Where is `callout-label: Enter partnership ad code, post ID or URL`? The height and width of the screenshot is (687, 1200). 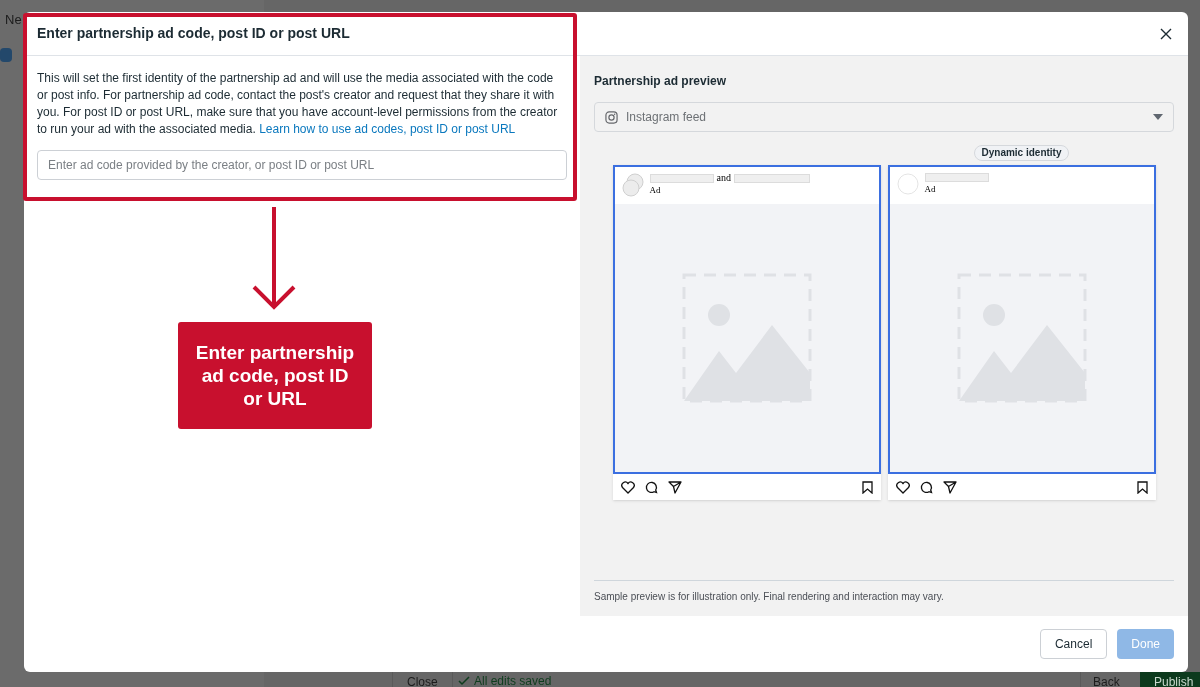
callout-label: Enter partnership ad code, post ID or URL is located at coordinates (275, 375).